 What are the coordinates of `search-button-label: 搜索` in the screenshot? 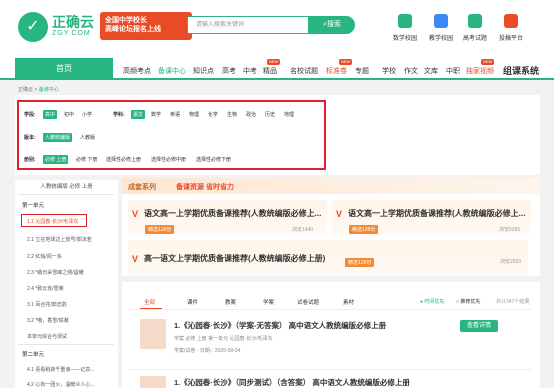 It's located at (333, 24).